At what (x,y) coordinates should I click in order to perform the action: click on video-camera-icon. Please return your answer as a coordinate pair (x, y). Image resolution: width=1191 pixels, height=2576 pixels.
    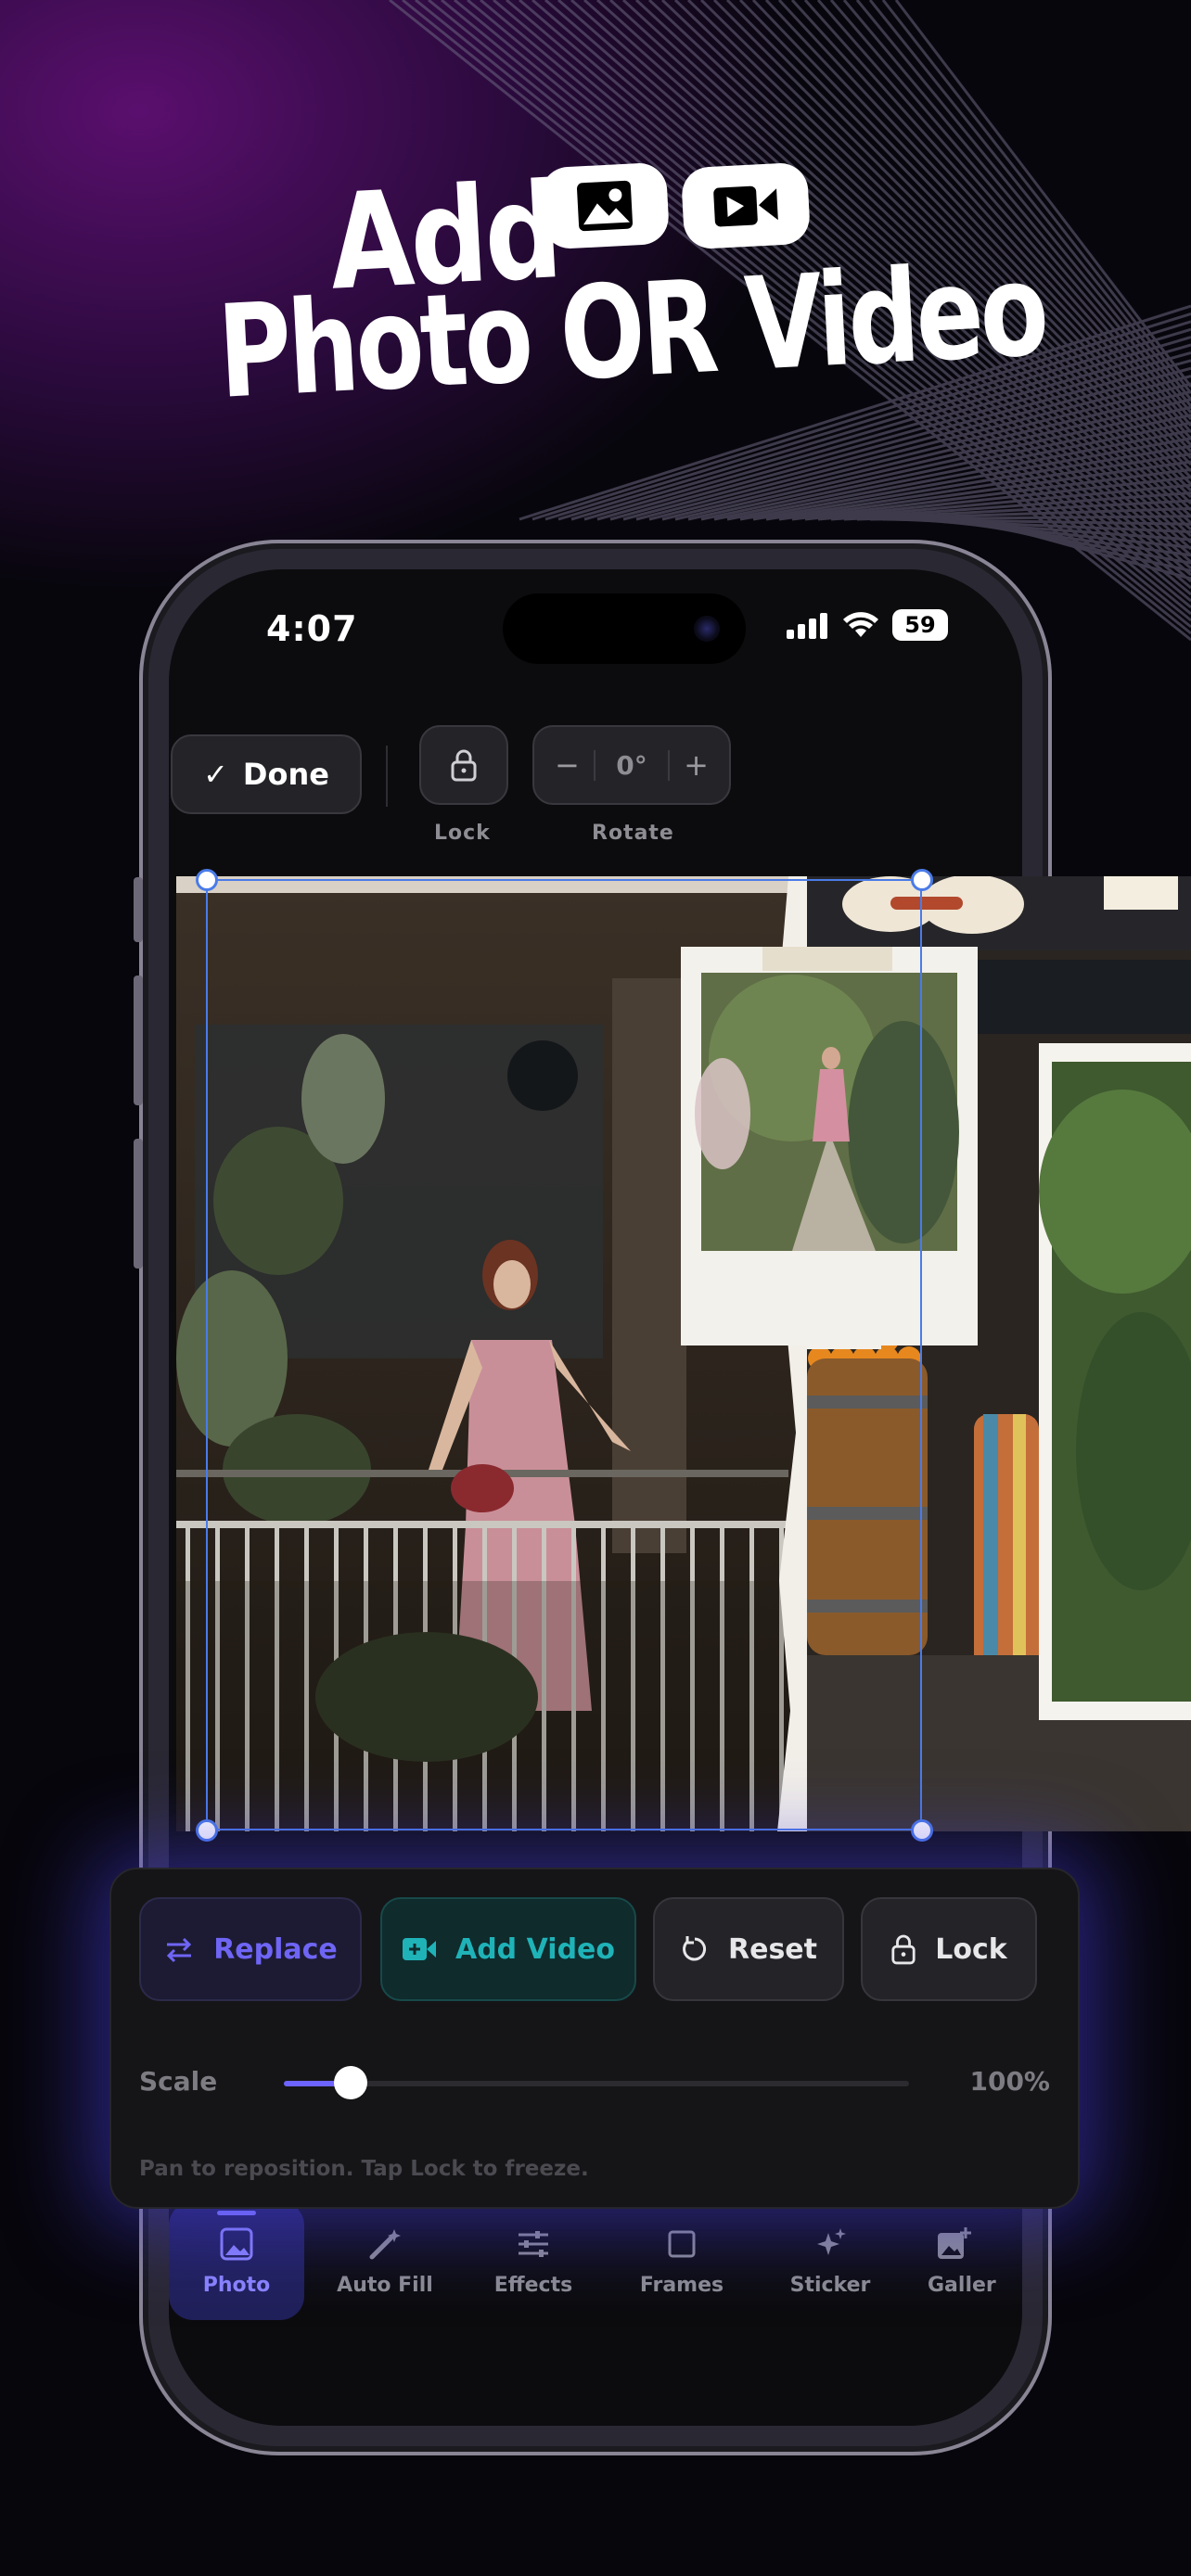
    Looking at the image, I should click on (745, 206).